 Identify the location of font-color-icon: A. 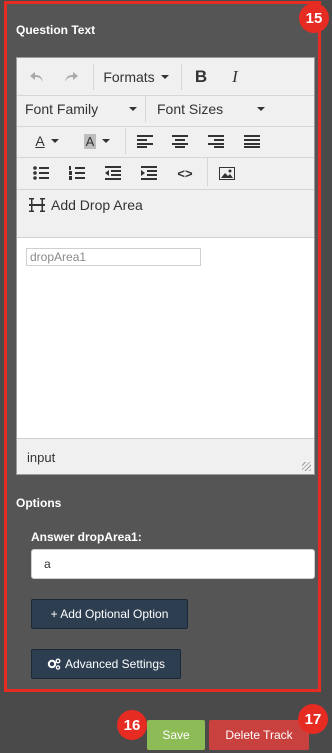
(40, 141).